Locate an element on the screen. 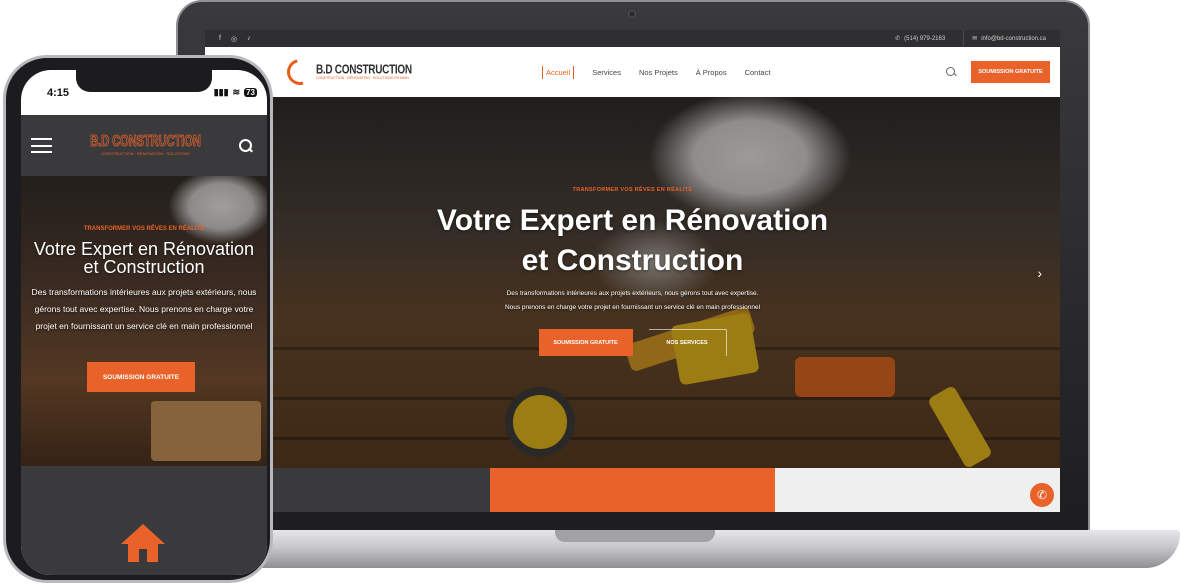  mobile-quote-button: SOUMISSION GRATUITE is located at coordinates (141, 377).